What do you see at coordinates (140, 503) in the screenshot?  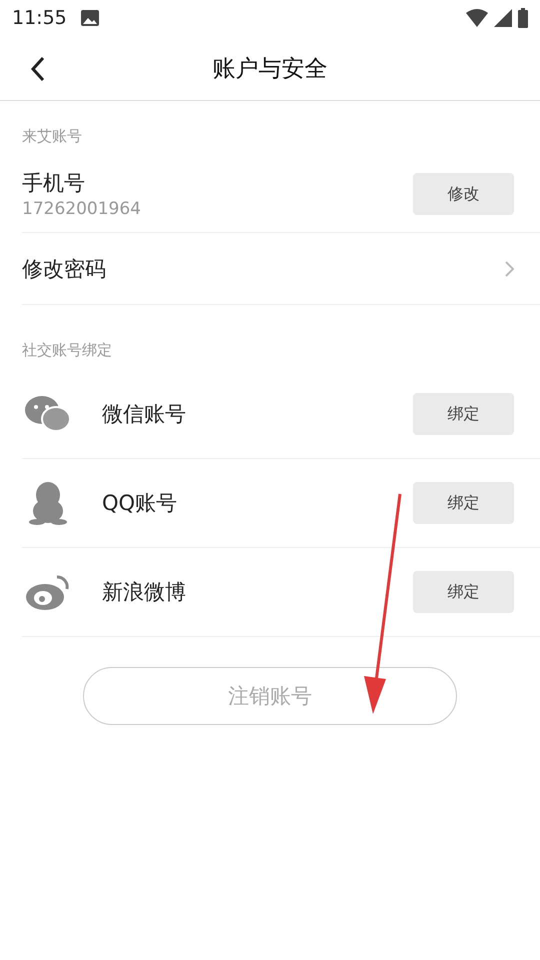 I see `social-account-label: QQ账号` at bounding box center [140, 503].